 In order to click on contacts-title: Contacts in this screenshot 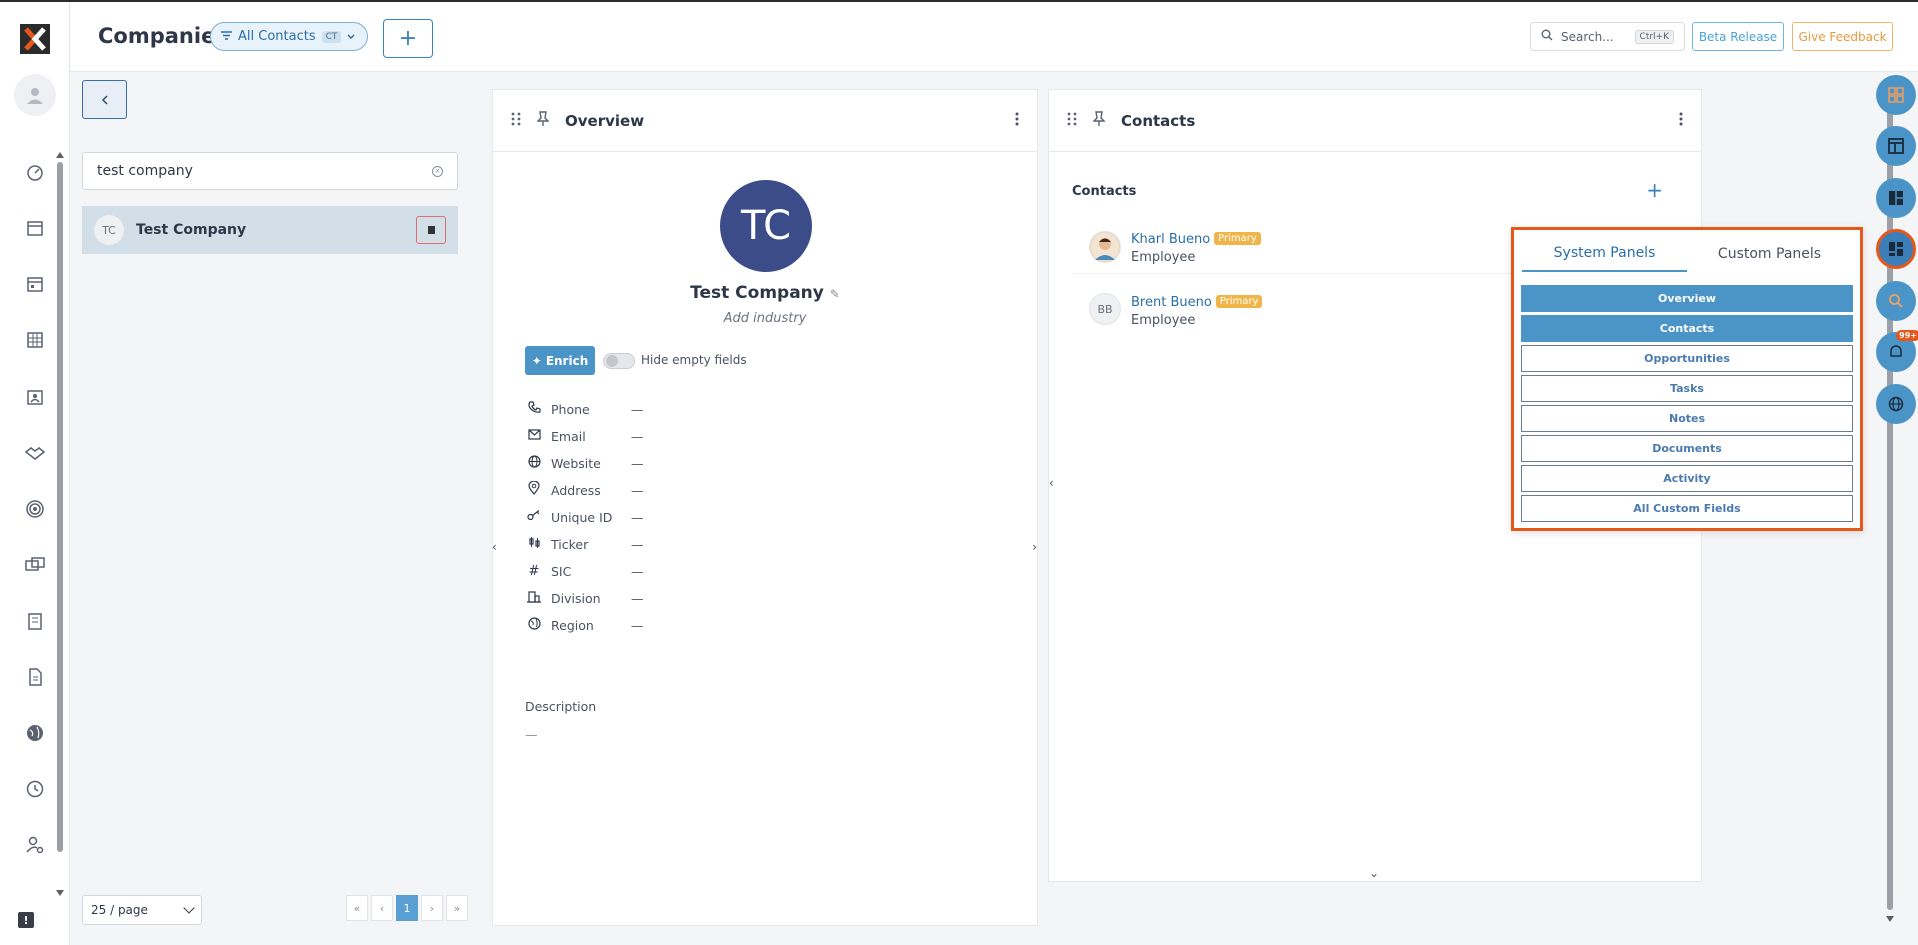, I will do `click(1158, 120)`.